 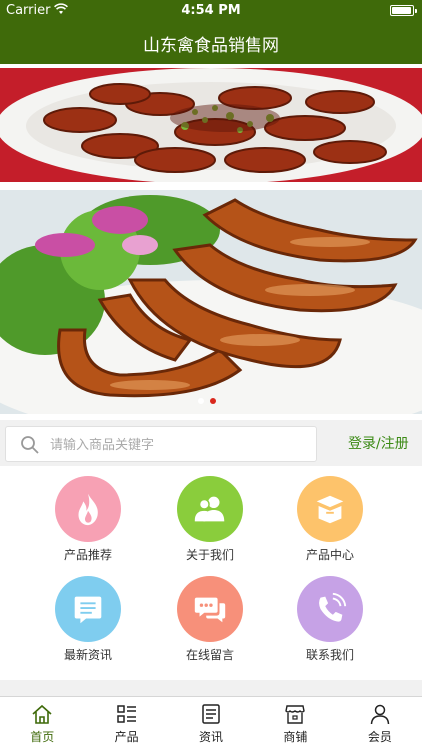 What do you see at coordinates (211, 714) in the screenshot?
I see `document-icon` at bounding box center [211, 714].